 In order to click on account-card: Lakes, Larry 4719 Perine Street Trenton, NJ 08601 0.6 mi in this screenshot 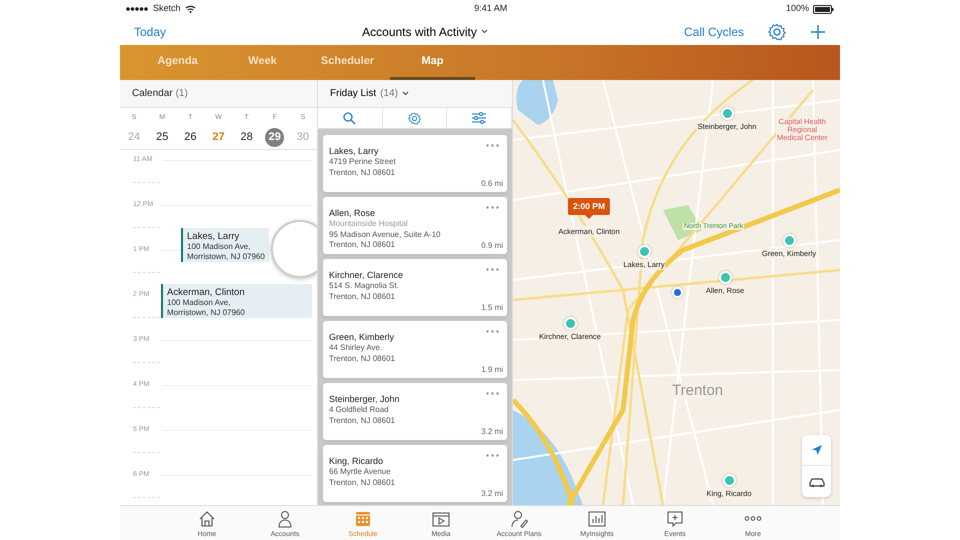, I will do `click(415, 163)`.